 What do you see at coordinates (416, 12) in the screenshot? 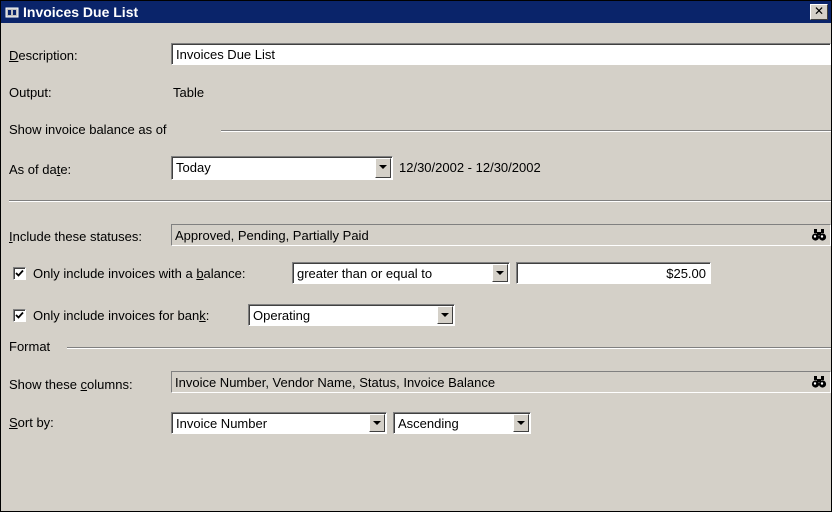
I see `title-bar: Invoices Due List ✕` at bounding box center [416, 12].